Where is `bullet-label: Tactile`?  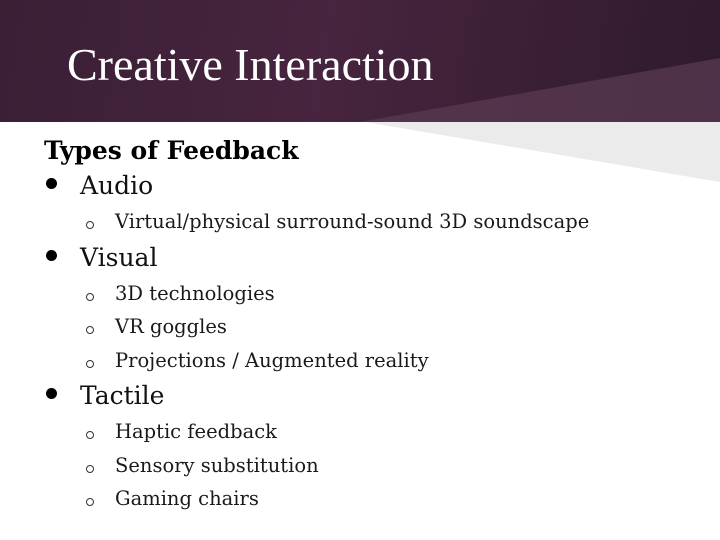 bullet-label: Tactile is located at coordinates (122, 395).